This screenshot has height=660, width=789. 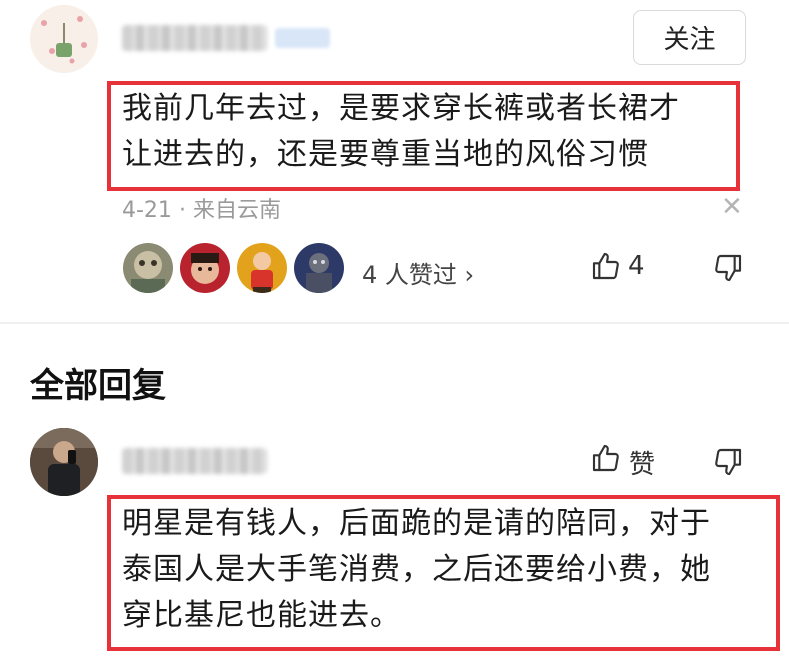 I want to click on reply-avatar, so click(x=64, y=462).